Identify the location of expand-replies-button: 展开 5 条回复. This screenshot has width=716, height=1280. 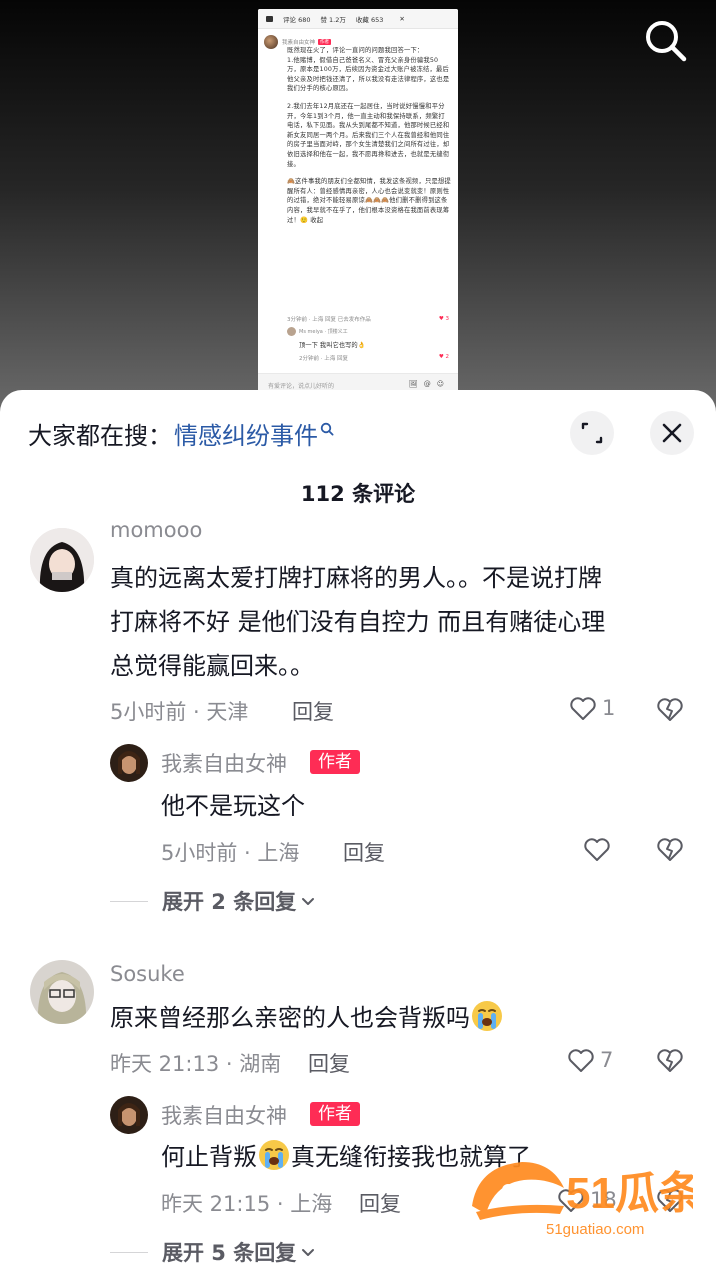
(214, 1252).